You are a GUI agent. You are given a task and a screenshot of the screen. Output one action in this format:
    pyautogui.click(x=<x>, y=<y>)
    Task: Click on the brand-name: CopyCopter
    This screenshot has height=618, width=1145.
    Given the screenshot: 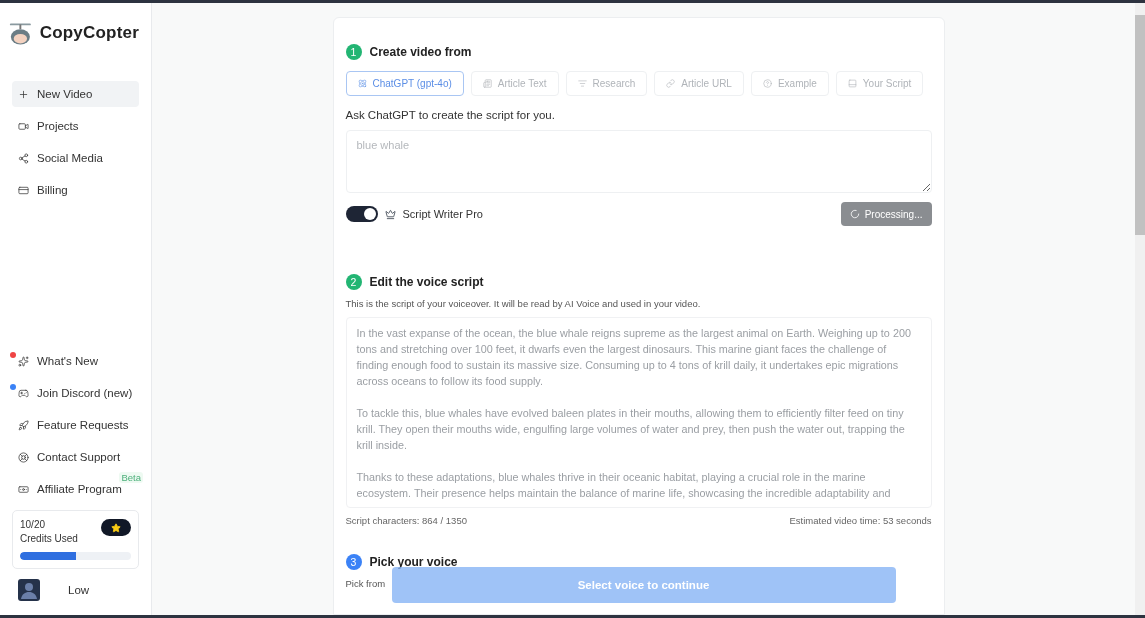 What is the action you would take?
    pyautogui.click(x=89, y=33)
    